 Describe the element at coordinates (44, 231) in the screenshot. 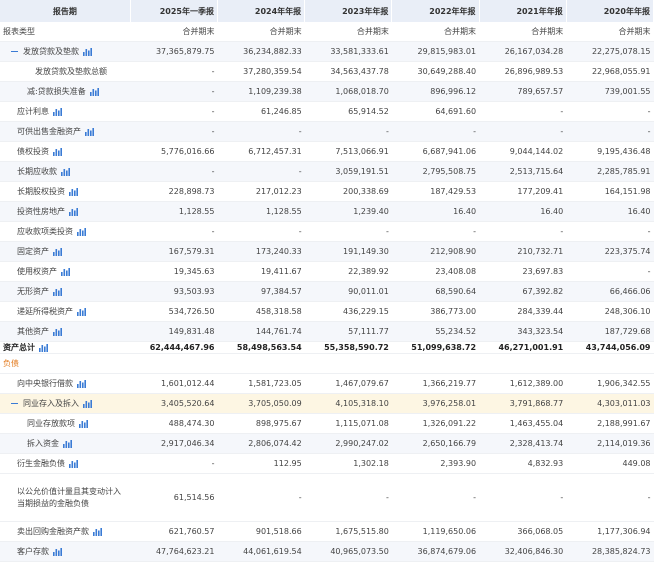

I see `row-label-wrap: 应收款项类投资` at that location.